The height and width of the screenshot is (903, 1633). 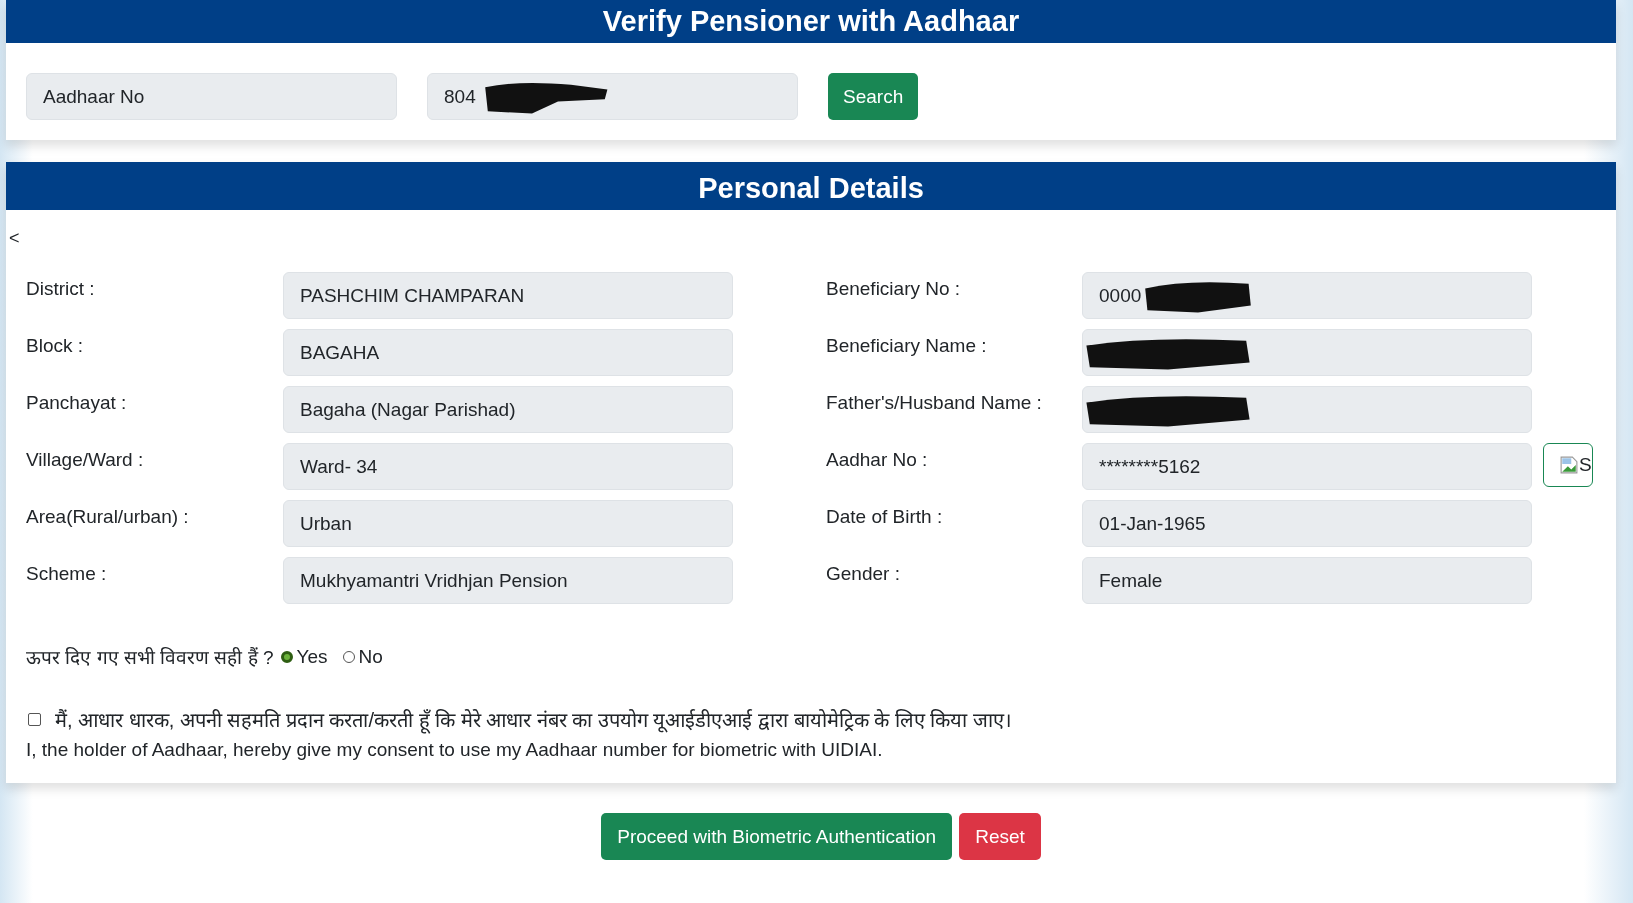 I want to click on action-button: Reset, so click(x=1000, y=836).